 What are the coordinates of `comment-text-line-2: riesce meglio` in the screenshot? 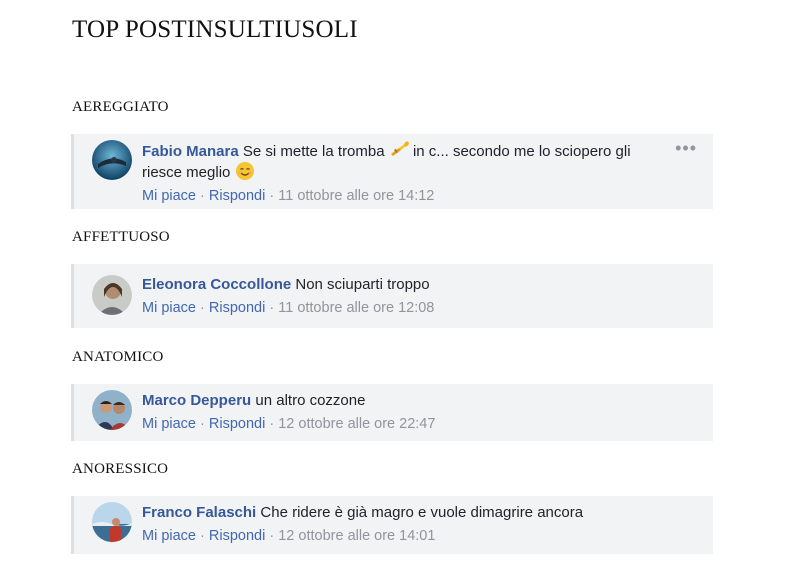 It's located at (198, 172).